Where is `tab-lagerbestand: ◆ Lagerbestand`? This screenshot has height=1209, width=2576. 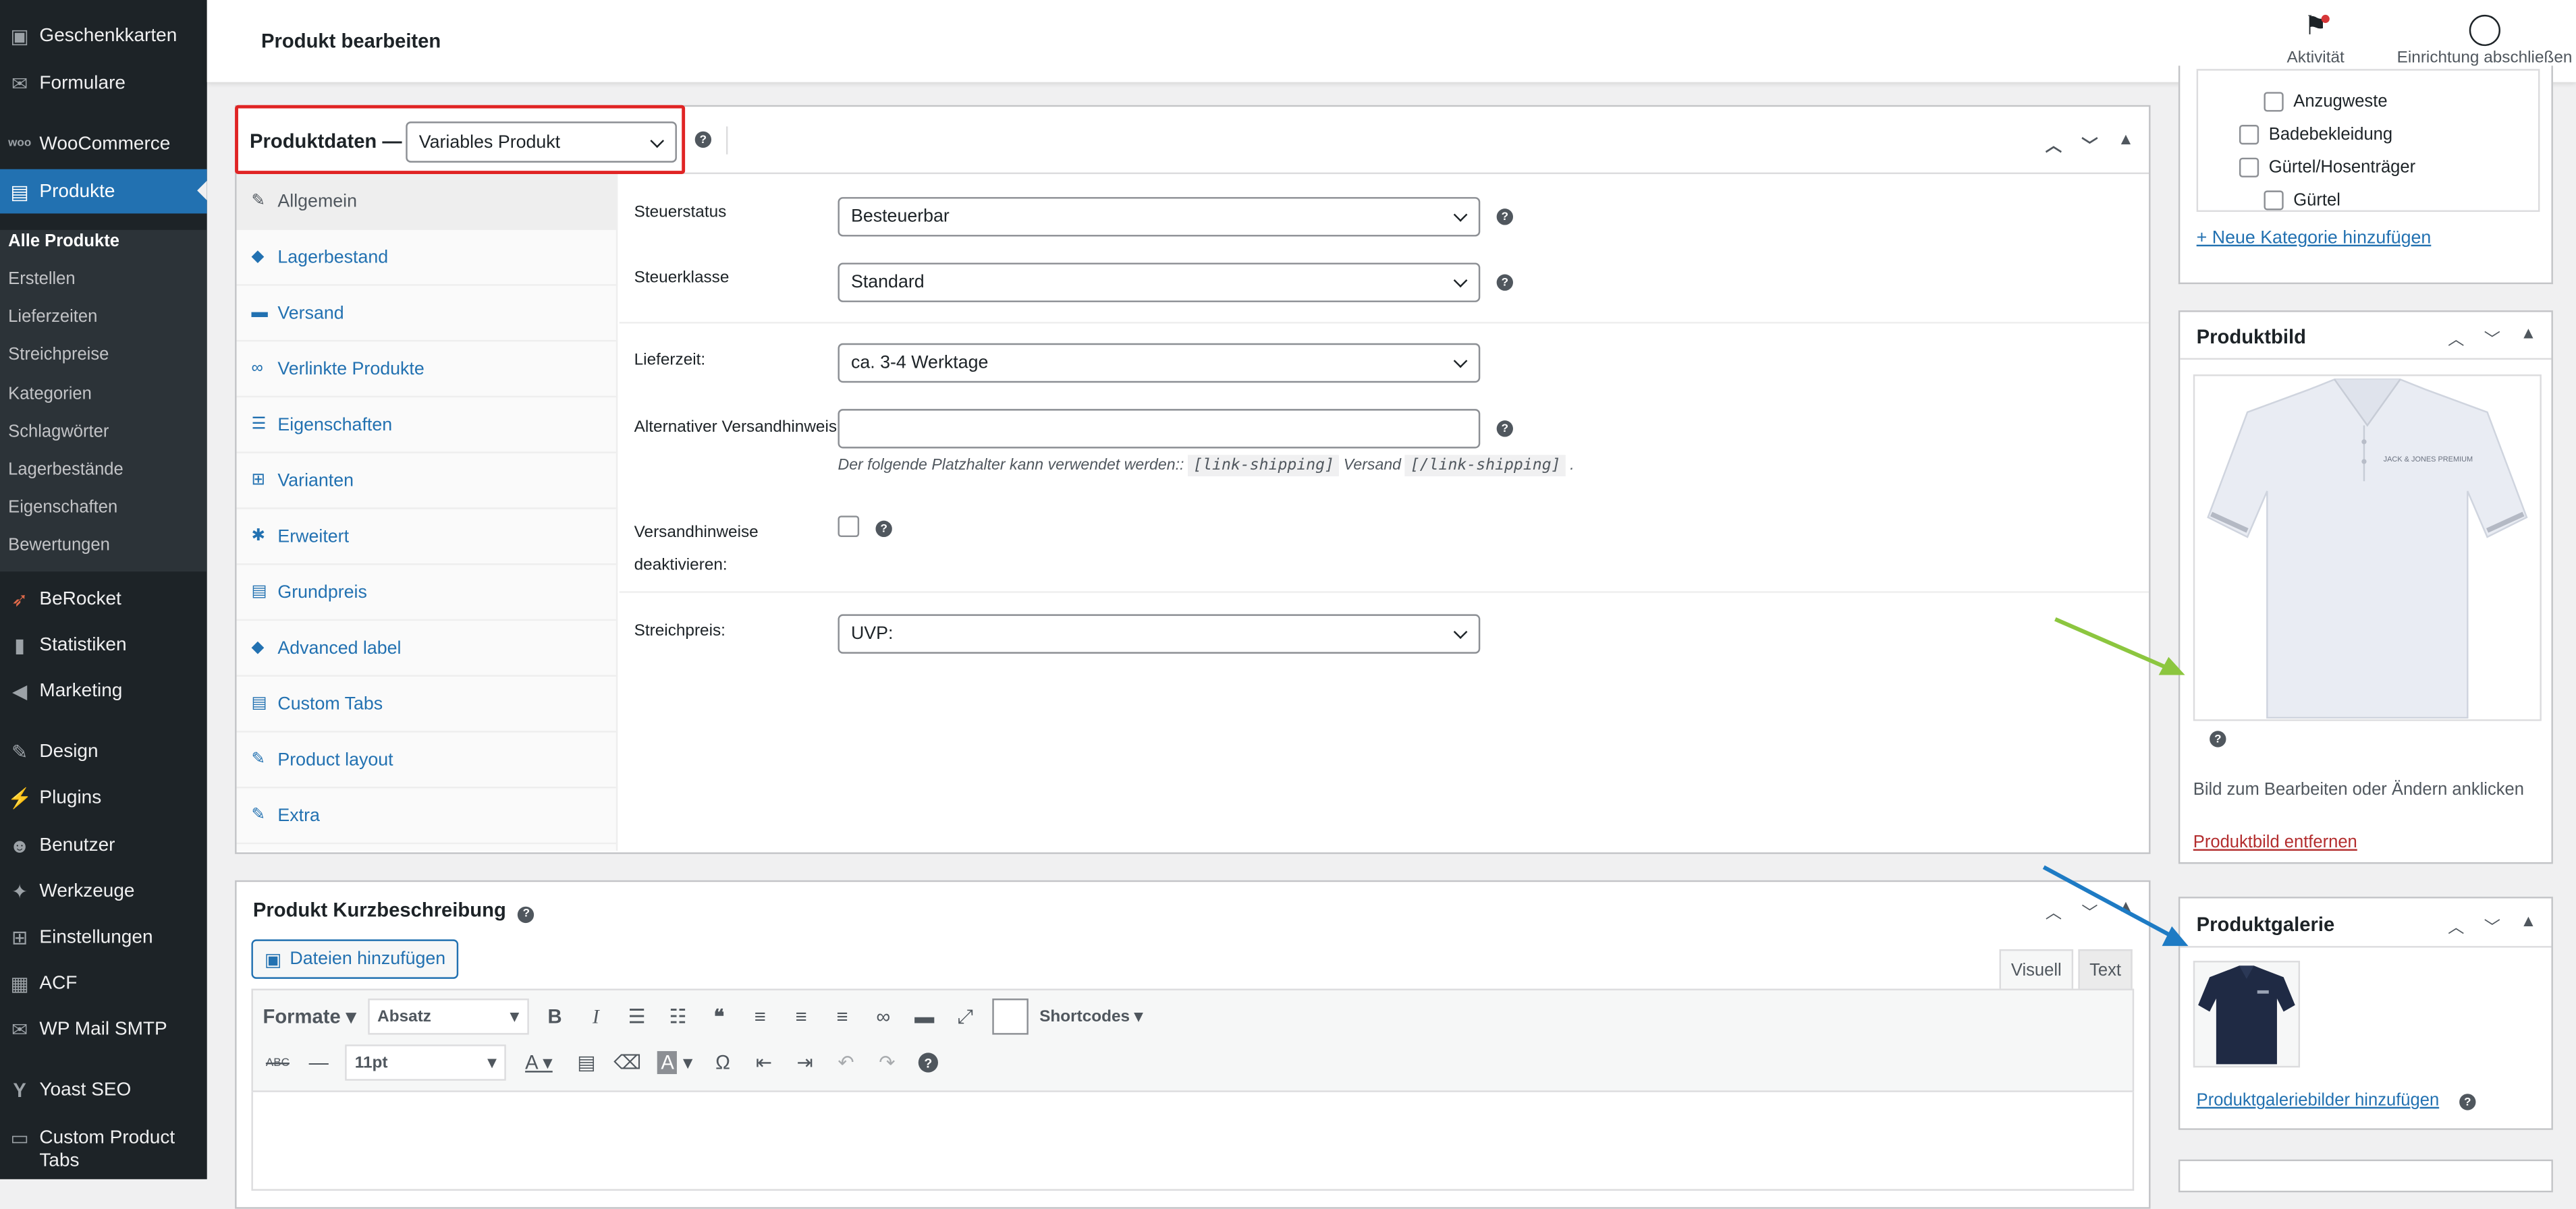 tab-lagerbestand: ◆ Lagerbestand is located at coordinates (427, 258).